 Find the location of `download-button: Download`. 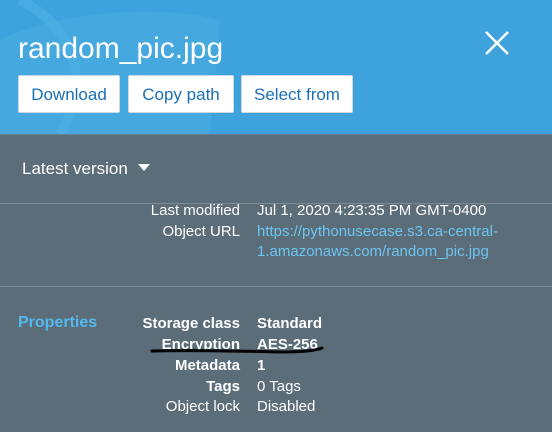

download-button: Download is located at coordinates (69, 94).